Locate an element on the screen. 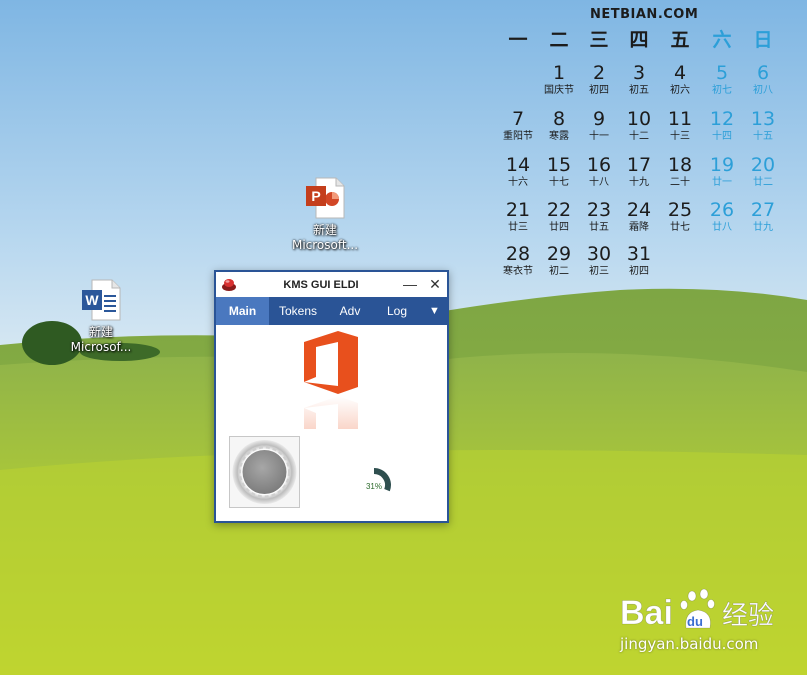  calendar-weekday-header: 六 is located at coordinates (722, 40).